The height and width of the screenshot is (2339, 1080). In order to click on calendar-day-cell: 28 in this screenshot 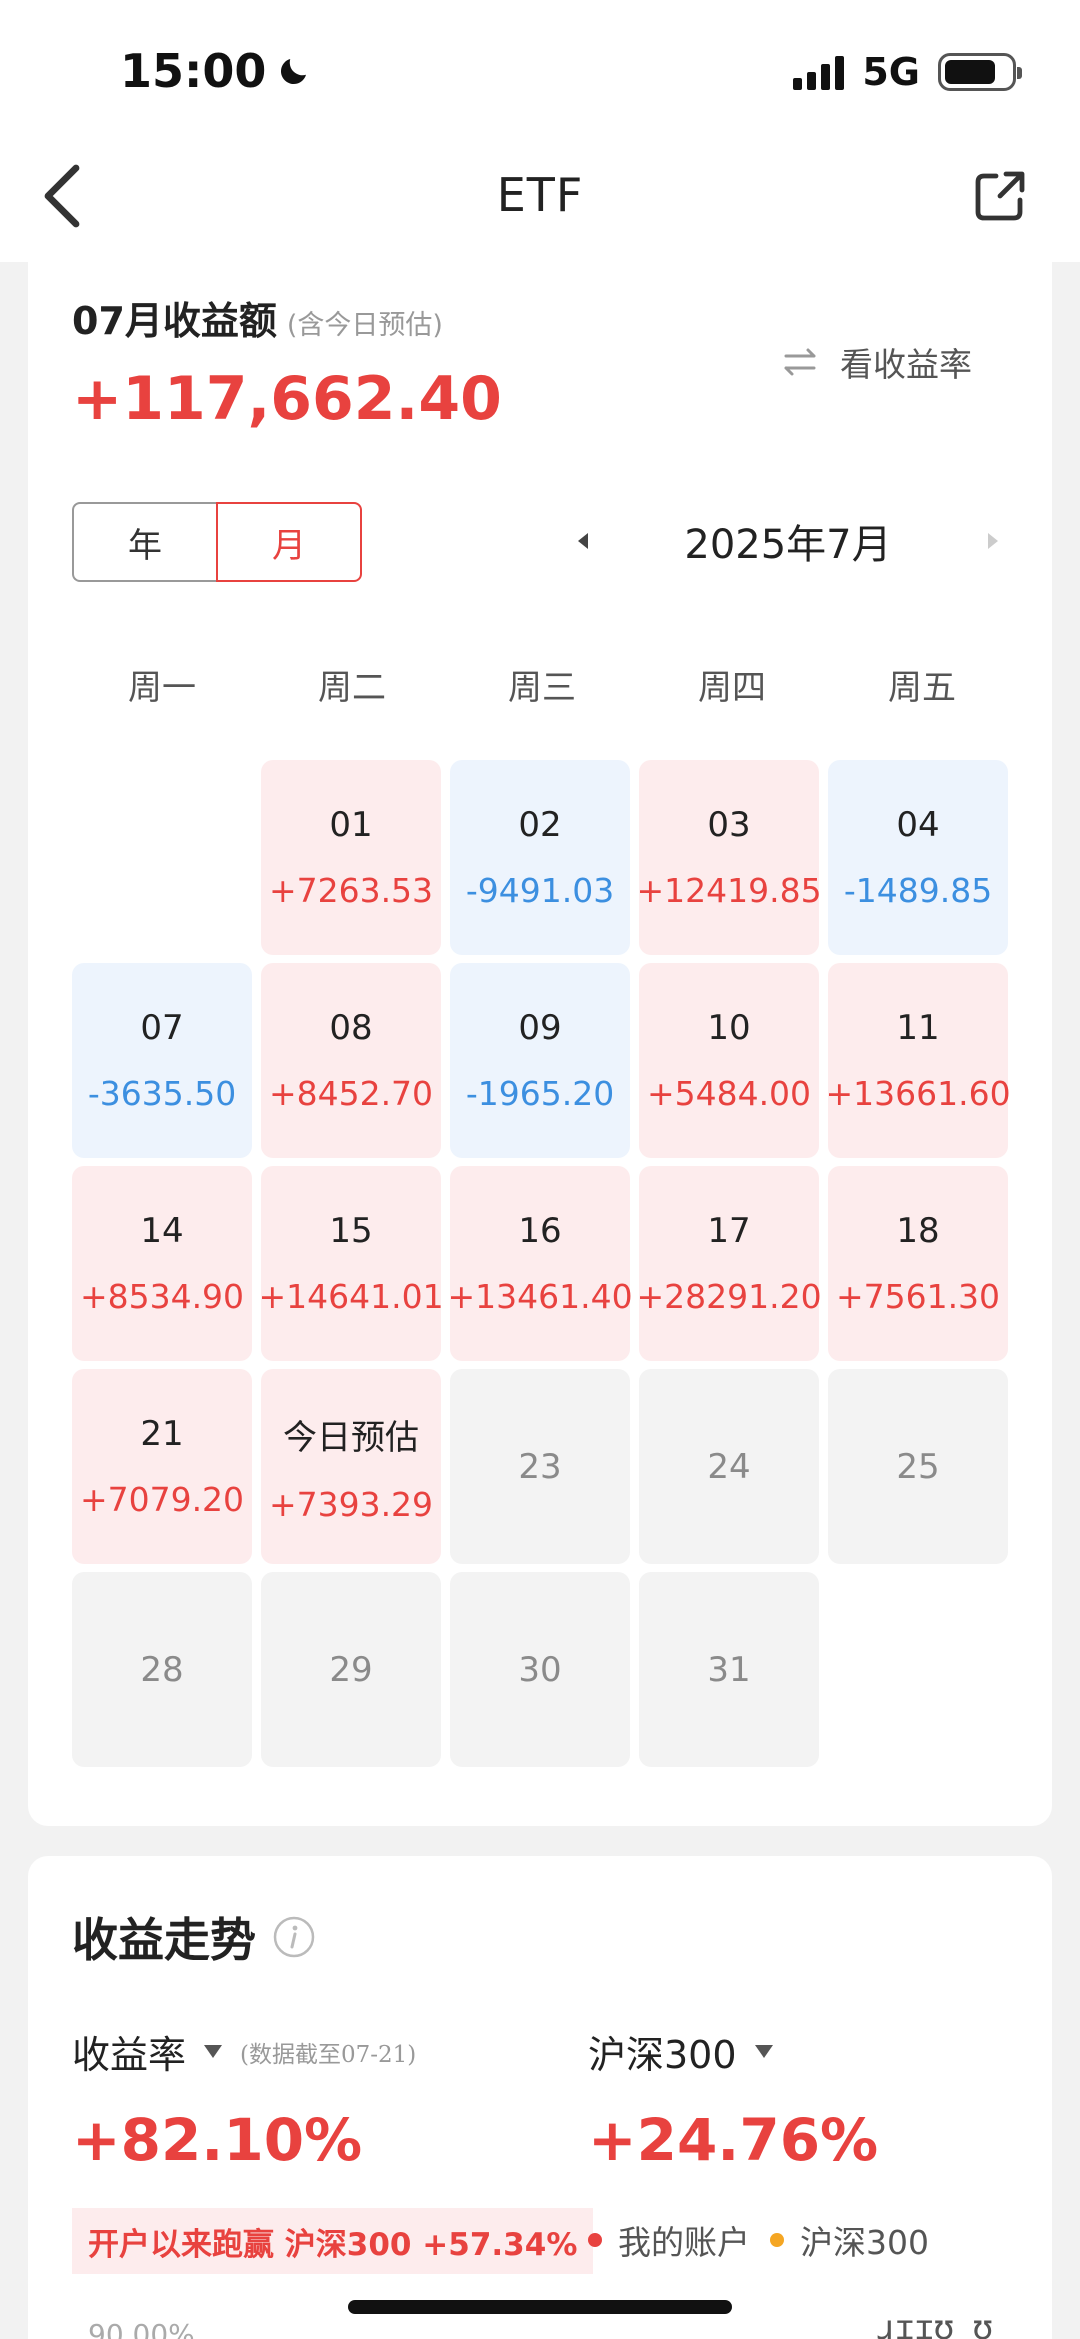, I will do `click(162, 1669)`.